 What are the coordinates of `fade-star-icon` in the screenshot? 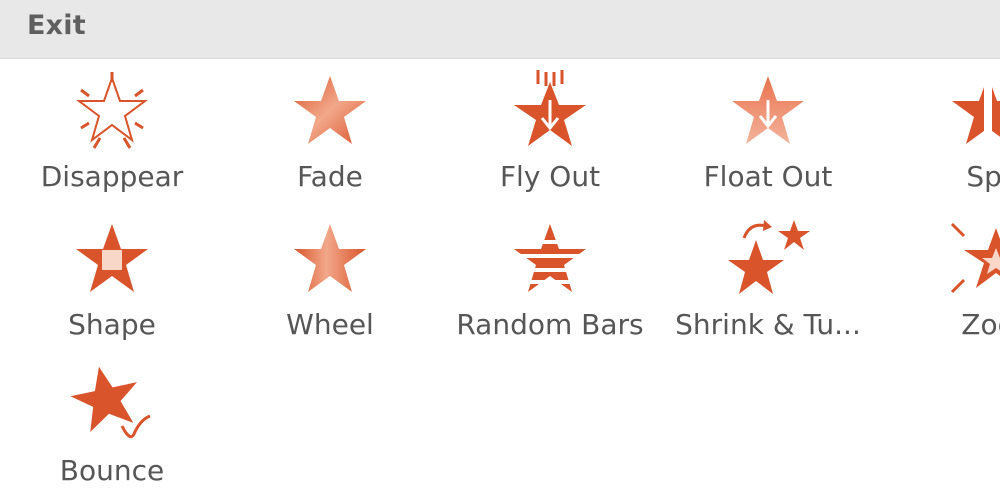 It's located at (330, 112).